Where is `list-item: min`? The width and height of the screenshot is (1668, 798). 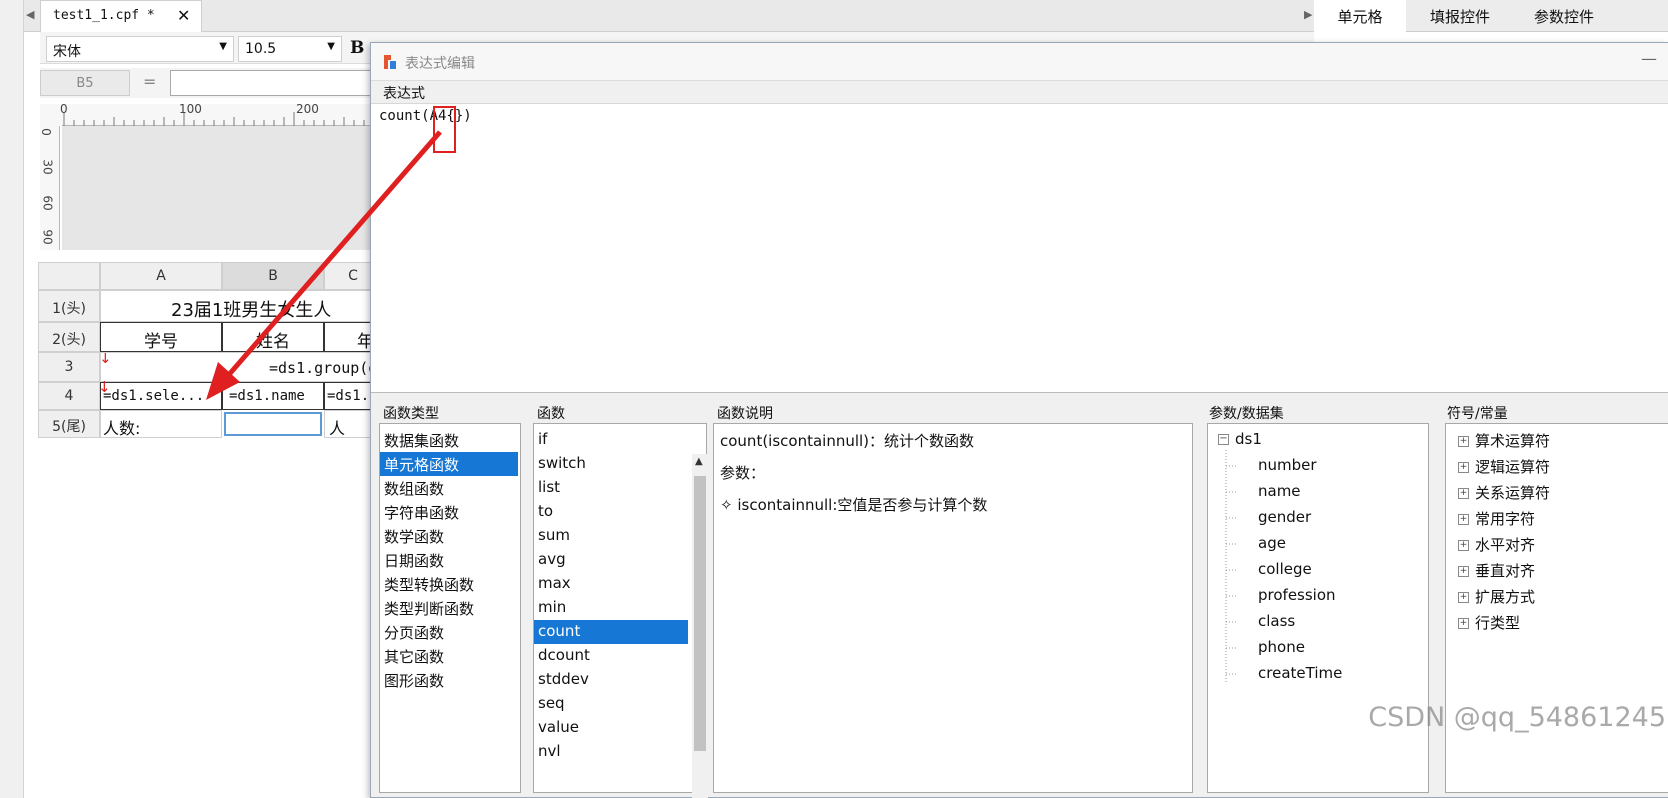
list-item: min is located at coordinates (552, 608).